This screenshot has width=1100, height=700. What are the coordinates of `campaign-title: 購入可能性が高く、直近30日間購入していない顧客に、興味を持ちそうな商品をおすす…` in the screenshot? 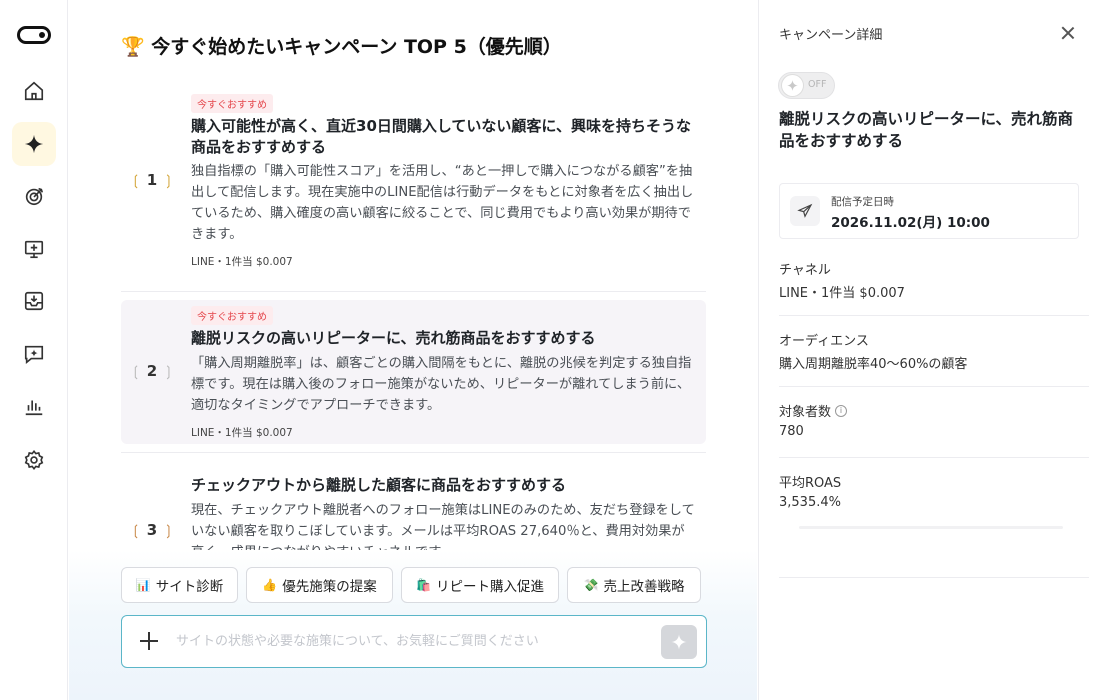 It's located at (441, 136).